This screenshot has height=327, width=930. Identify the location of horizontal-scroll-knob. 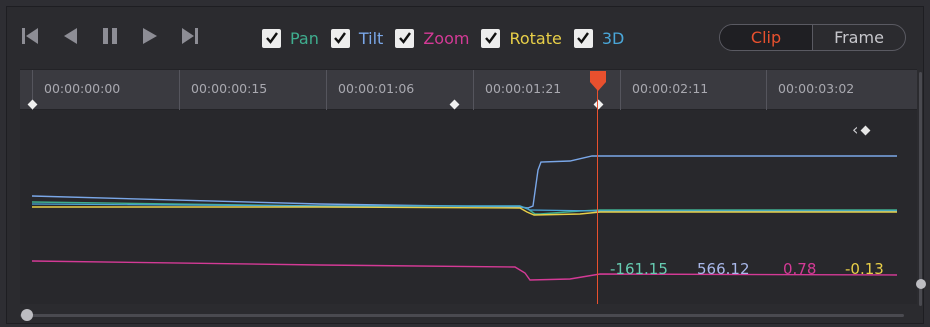
(27, 315).